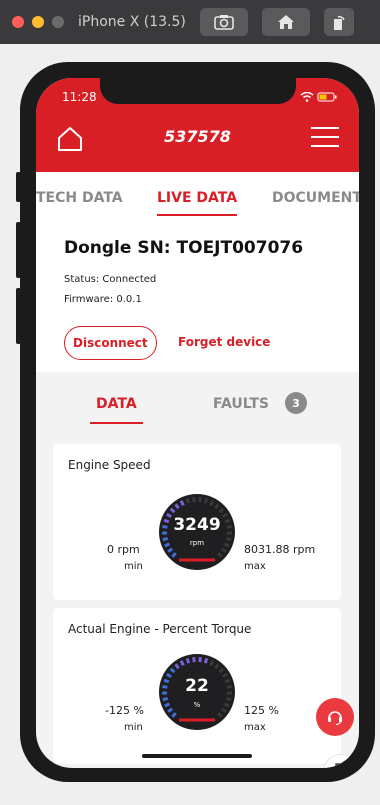  I want to click on faults-count-badge: 3, so click(296, 403).